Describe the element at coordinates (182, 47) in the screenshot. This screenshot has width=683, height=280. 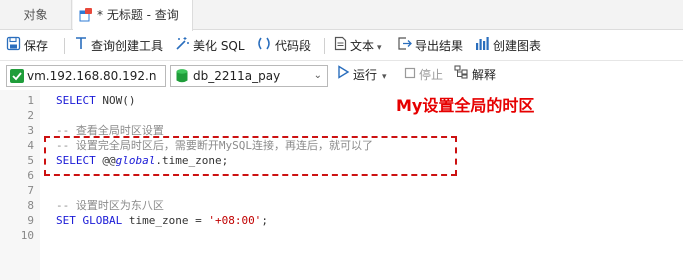
I see `magic-wand-icon` at that location.